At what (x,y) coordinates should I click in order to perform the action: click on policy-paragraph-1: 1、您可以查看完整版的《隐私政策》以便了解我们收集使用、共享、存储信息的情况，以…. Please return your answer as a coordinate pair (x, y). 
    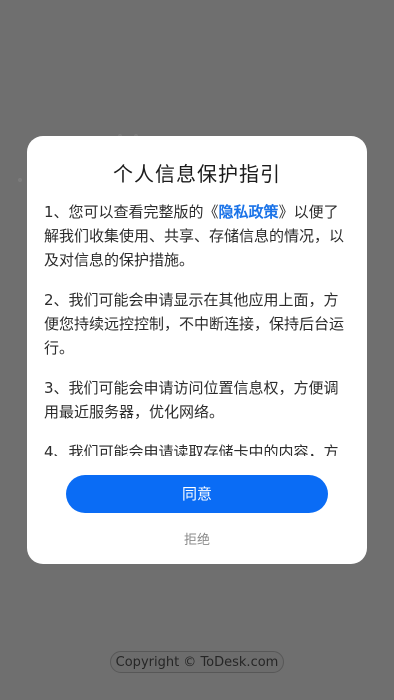
    Looking at the image, I should click on (198, 236).